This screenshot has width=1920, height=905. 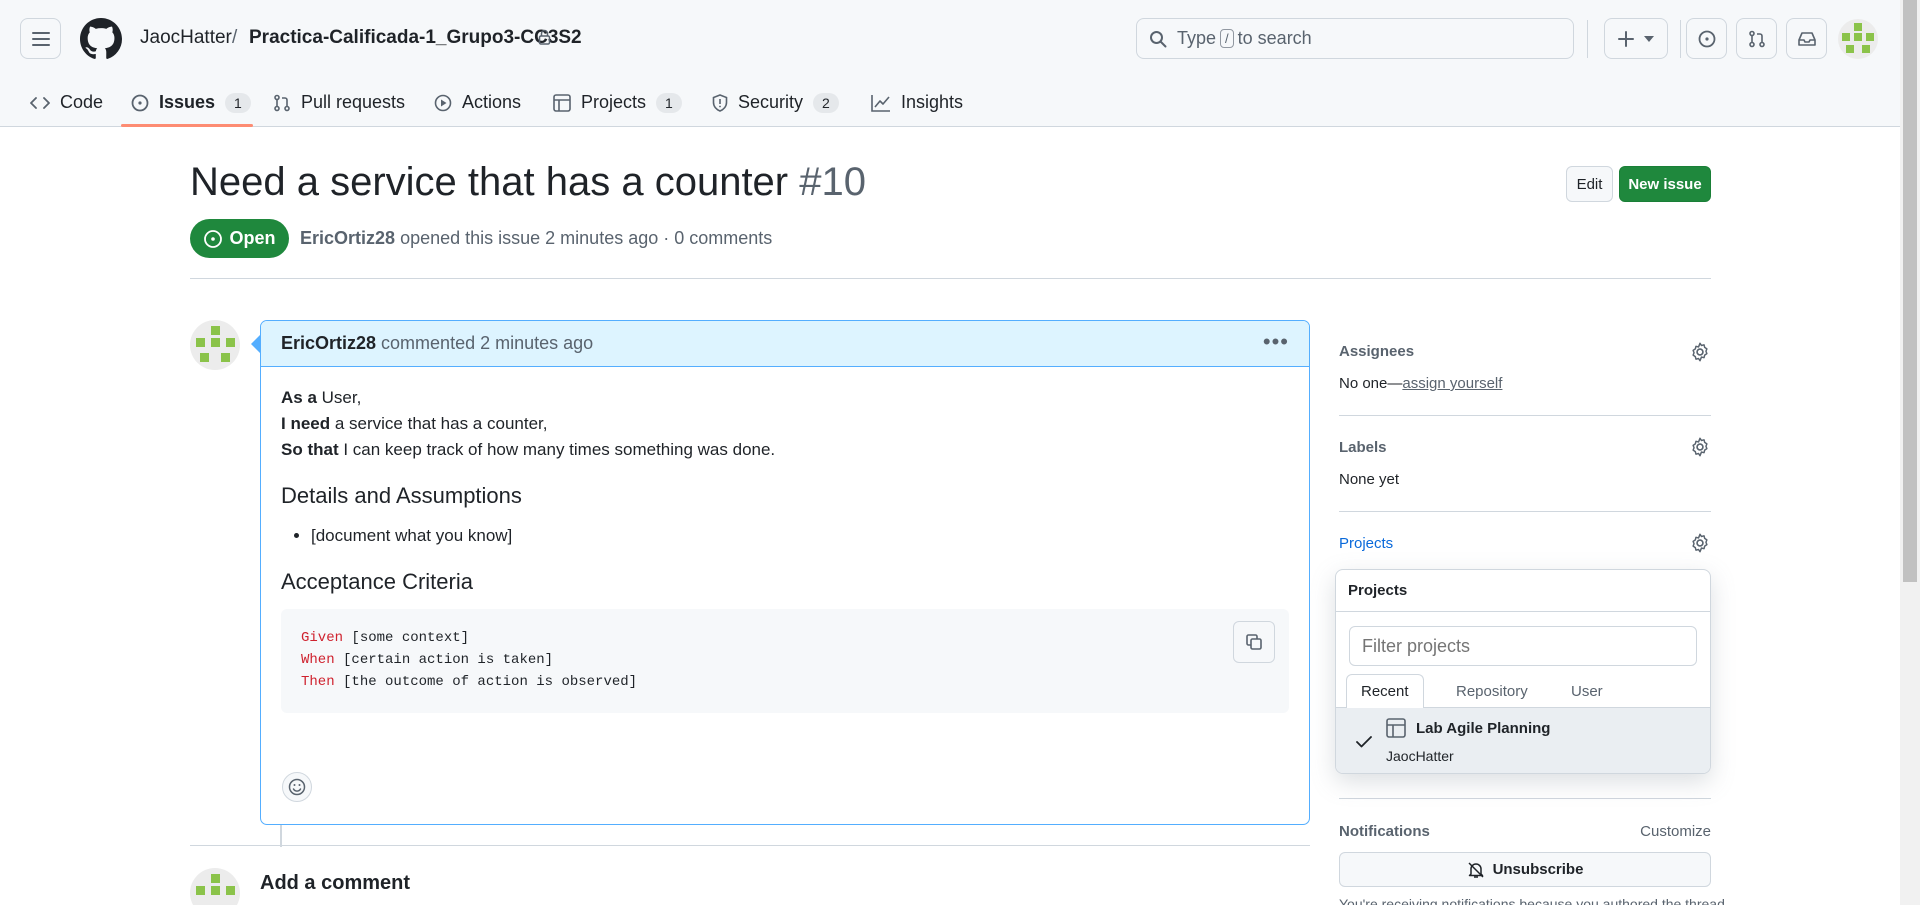 What do you see at coordinates (306, 423) in the screenshot?
I see `bold-text: I need` at bounding box center [306, 423].